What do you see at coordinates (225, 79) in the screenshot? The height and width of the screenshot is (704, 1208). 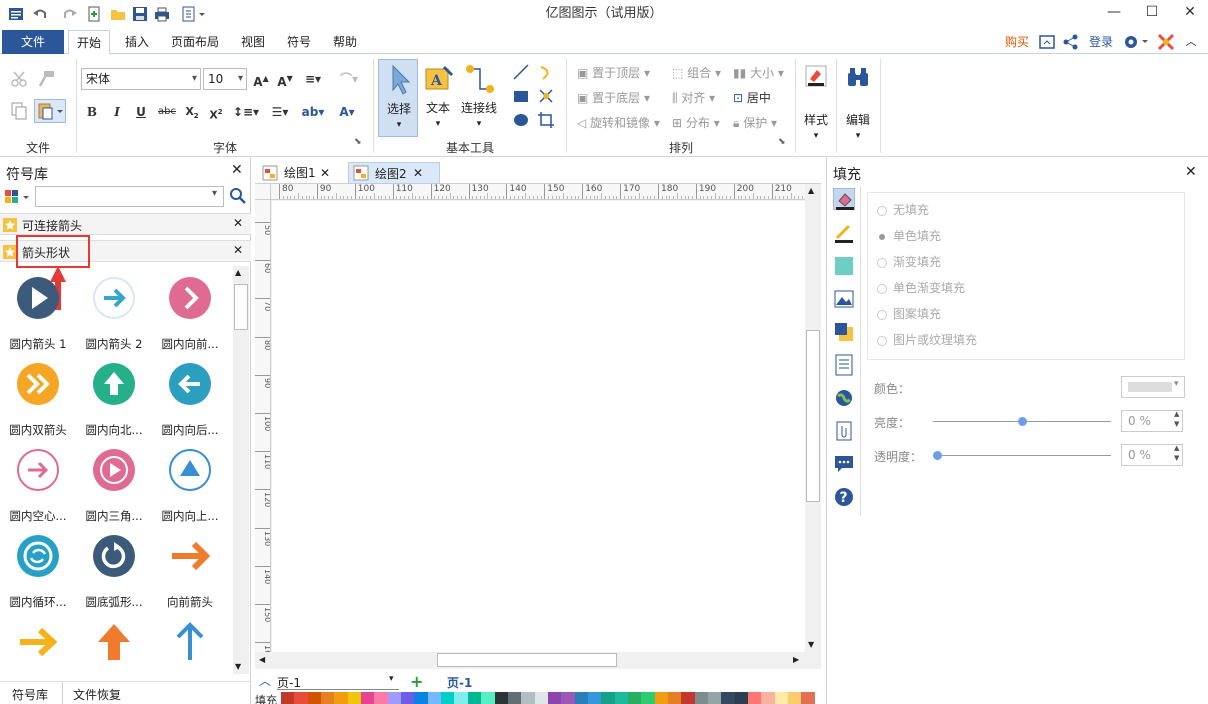 I see `font-size-select: 10` at bounding box center [225, 79].